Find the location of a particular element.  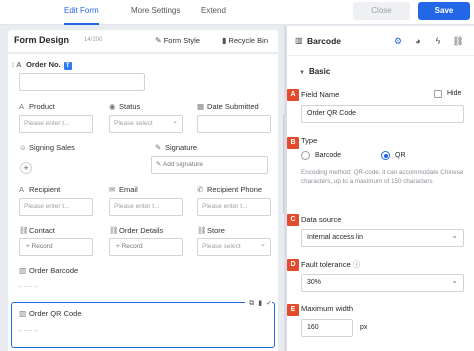

basic-section-toggle: ▼ Basic is located at coordinates (314, 71).